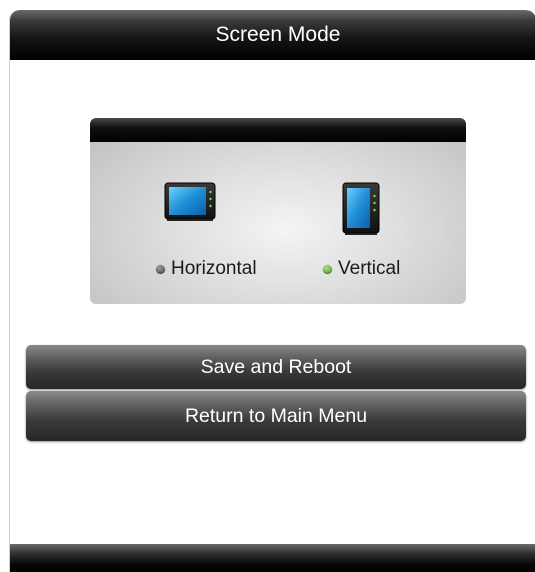  I want to click on tablet-landscape-icon, so click(190, 204).